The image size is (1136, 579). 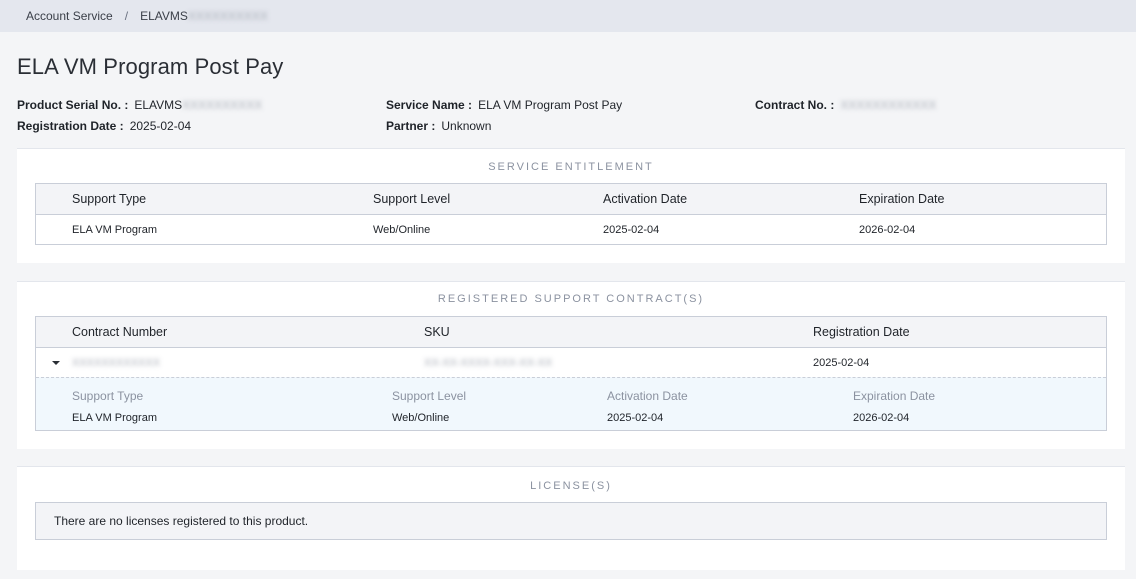 What do you see at coordinates (795, 105) in the screenshot?
I see `contract-number-label: Contract No. :` at bounding box center [795, 105].